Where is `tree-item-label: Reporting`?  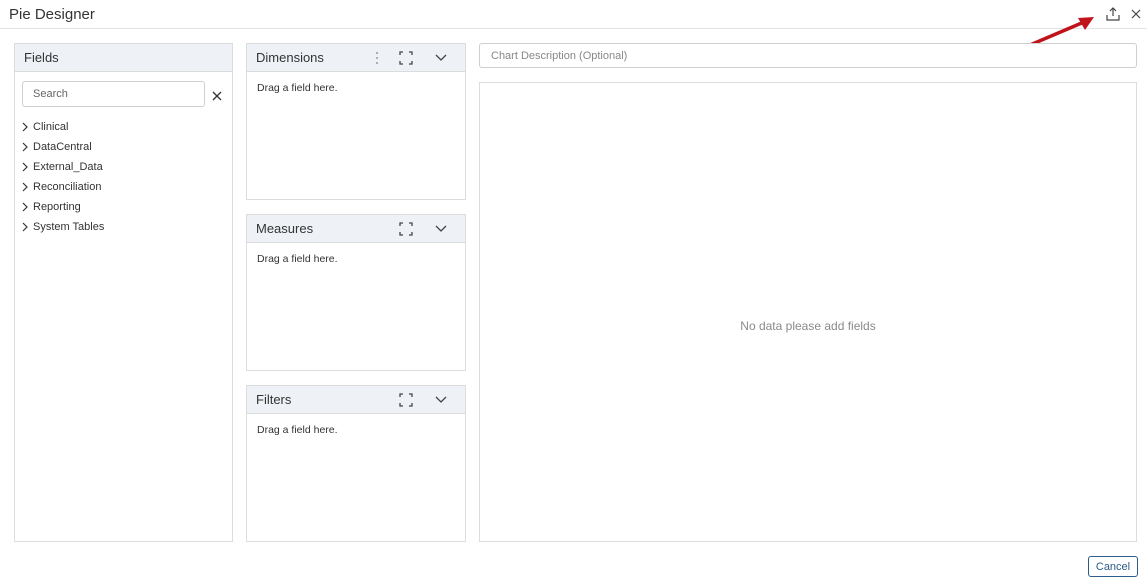 tree-item-label: Reporting is located at coordinates (57, 207).